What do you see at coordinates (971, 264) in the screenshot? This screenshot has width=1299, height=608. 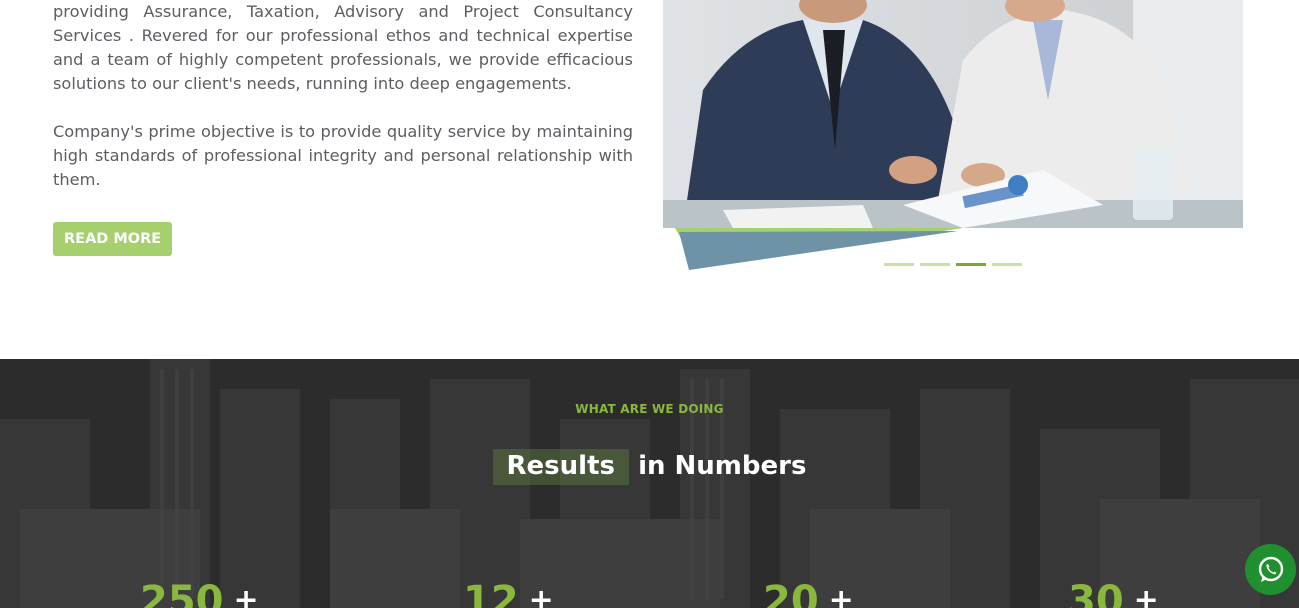 I see `carousel-dot-active` at bounding box center [971, 264].